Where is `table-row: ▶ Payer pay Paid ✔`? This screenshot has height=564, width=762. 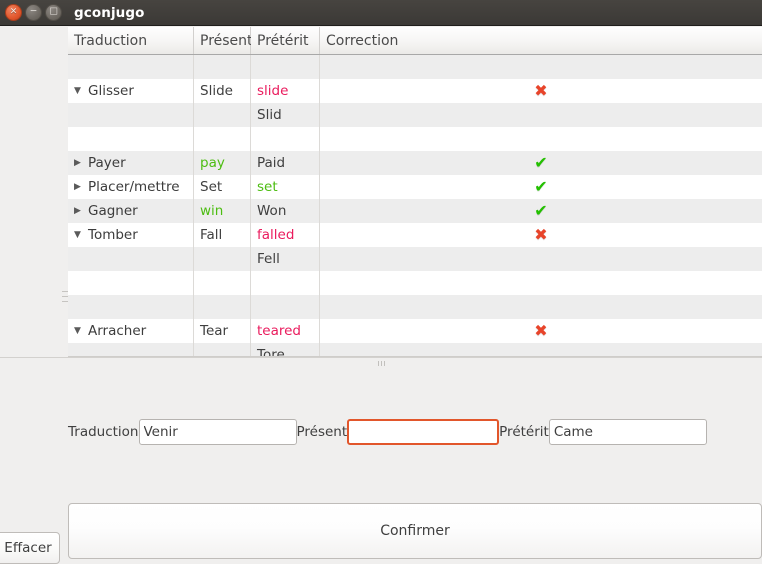
table-row: ▶ Payer pay Paid ✔ is located at coordinates (415, 163).